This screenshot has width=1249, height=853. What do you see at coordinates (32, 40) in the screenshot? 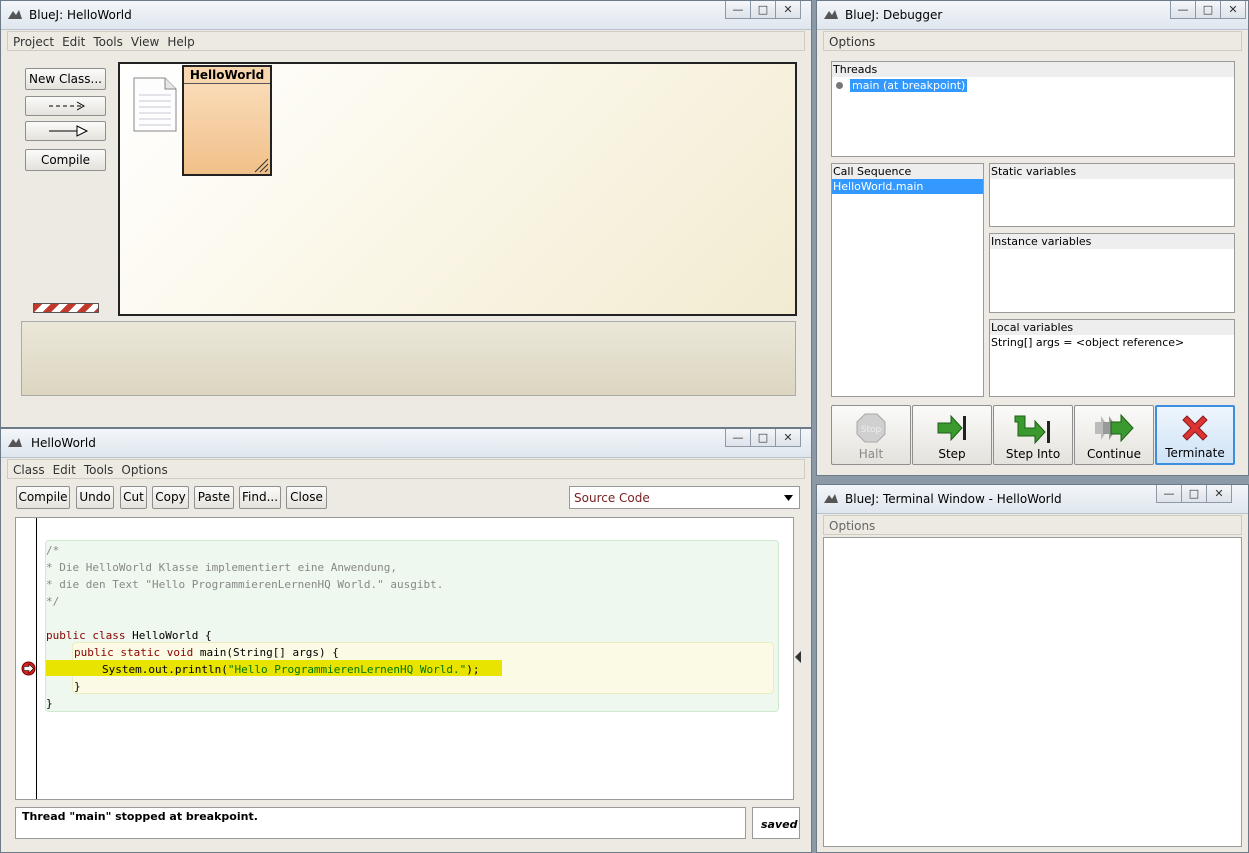
I see `menu-project: Project` at bounding box center [32, 40].